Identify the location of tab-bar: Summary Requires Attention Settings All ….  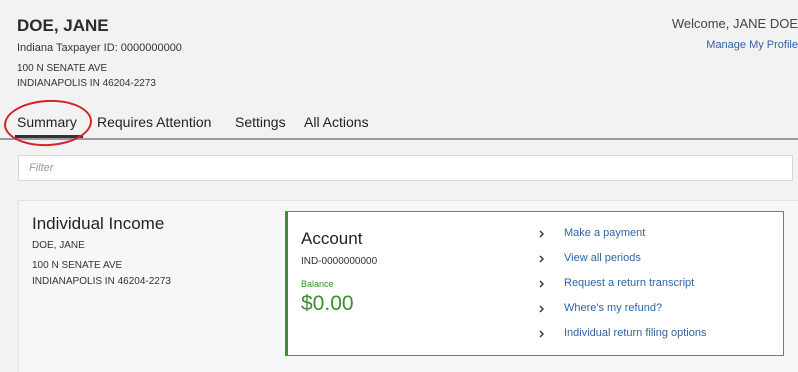
(399, 124).